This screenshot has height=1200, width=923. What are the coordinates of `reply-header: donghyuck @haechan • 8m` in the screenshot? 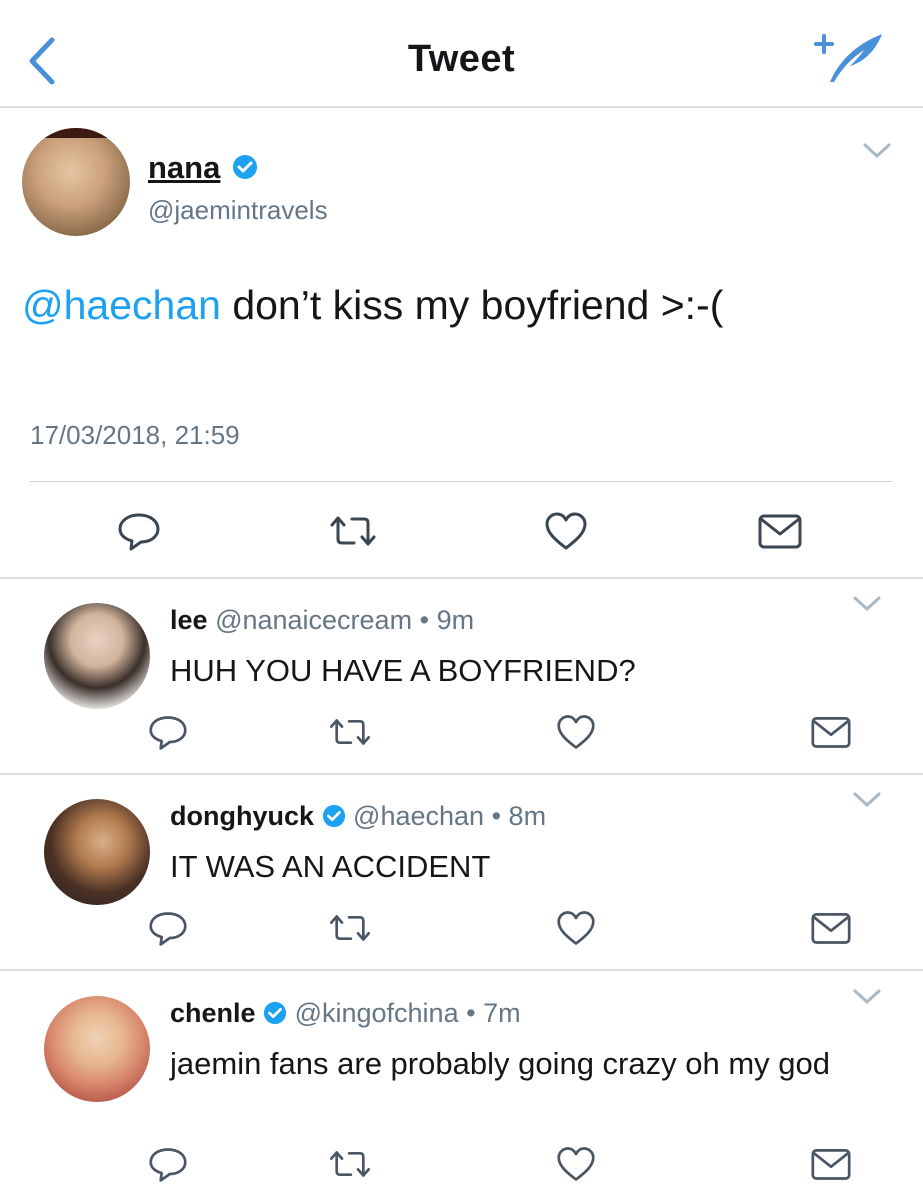 It's located at (358, 816).